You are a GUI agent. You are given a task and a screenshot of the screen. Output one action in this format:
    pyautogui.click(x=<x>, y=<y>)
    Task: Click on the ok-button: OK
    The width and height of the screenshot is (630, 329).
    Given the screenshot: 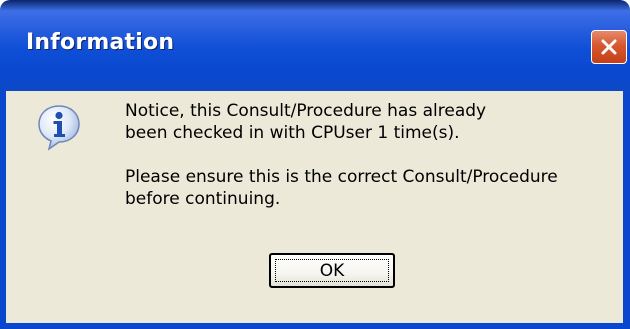 What is the action you would take?
    pyautogui.click(x=332, y=270)
    